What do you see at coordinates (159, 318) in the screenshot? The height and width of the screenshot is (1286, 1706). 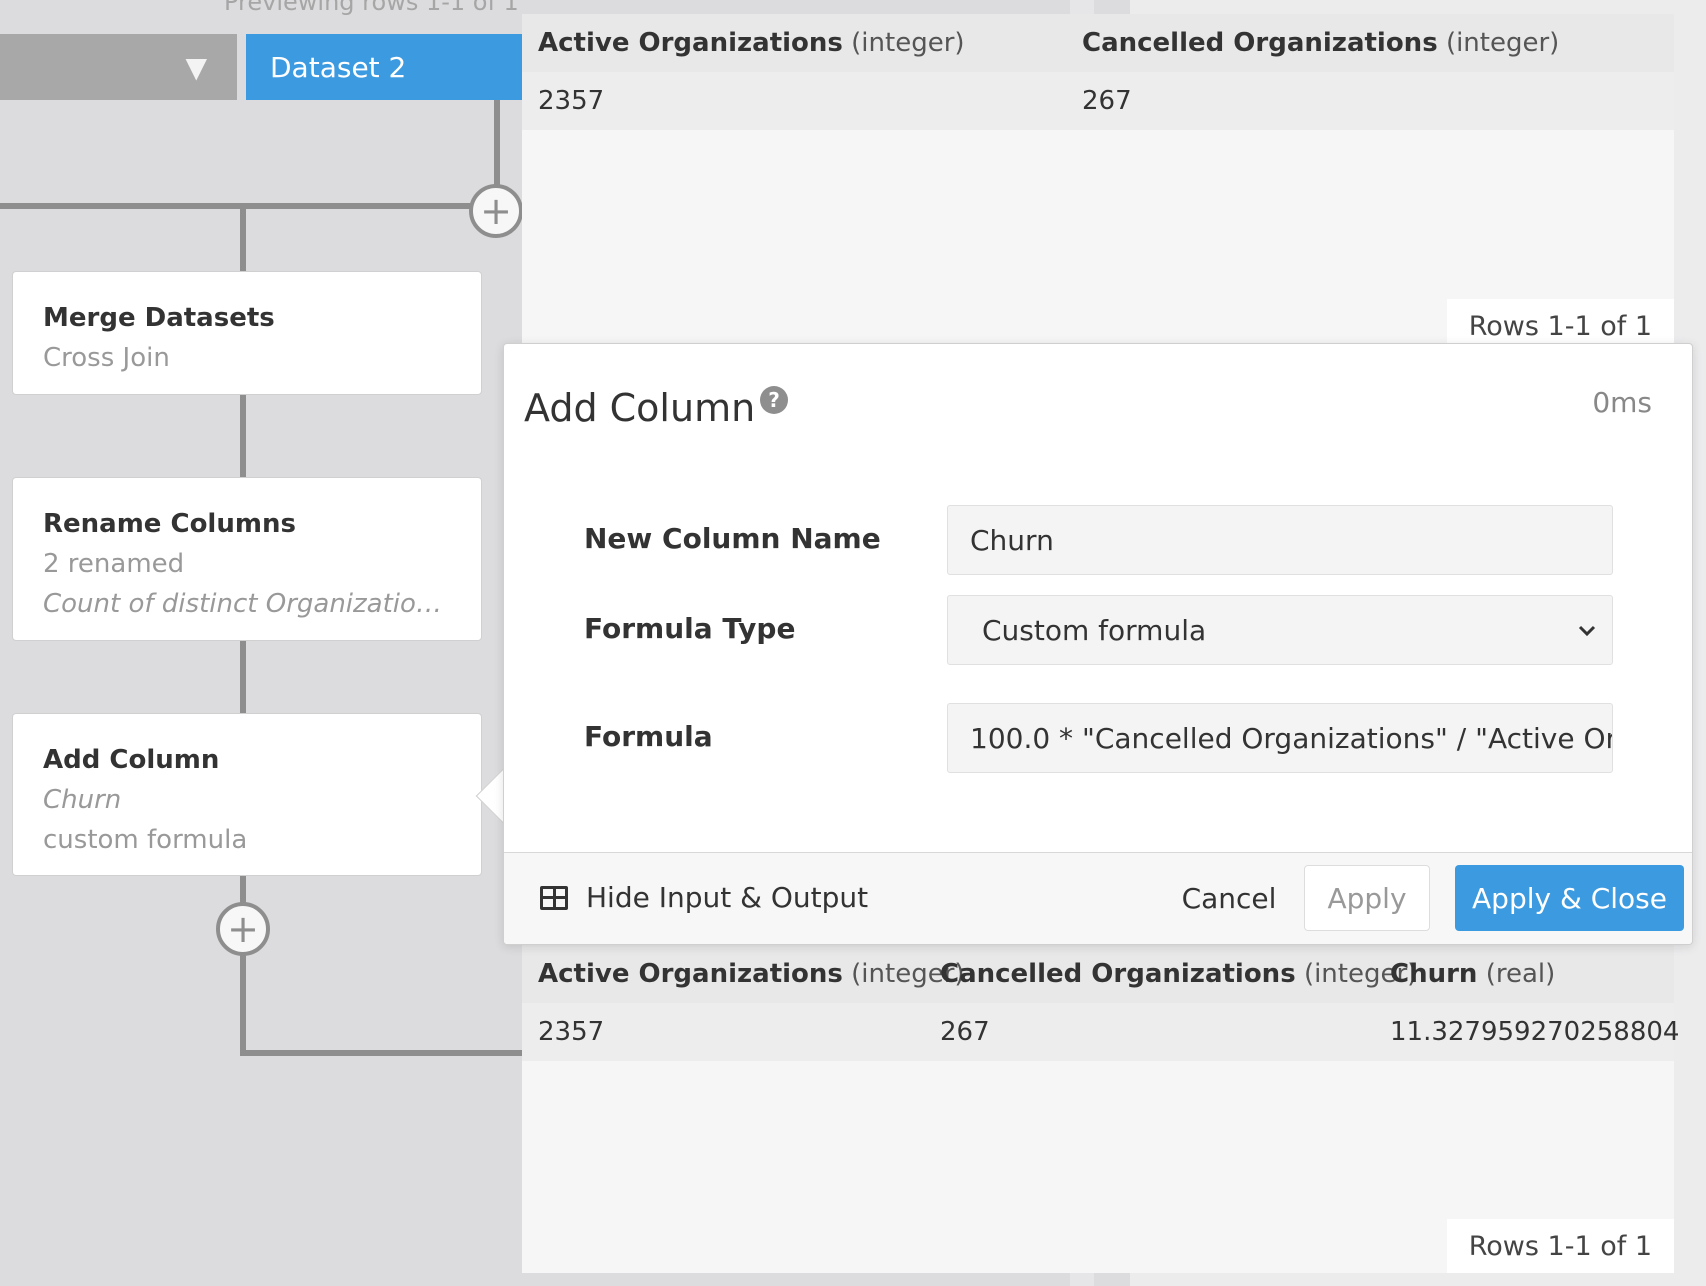 I see `step-title: Merge Datasets` at bounding box center [159, 318].